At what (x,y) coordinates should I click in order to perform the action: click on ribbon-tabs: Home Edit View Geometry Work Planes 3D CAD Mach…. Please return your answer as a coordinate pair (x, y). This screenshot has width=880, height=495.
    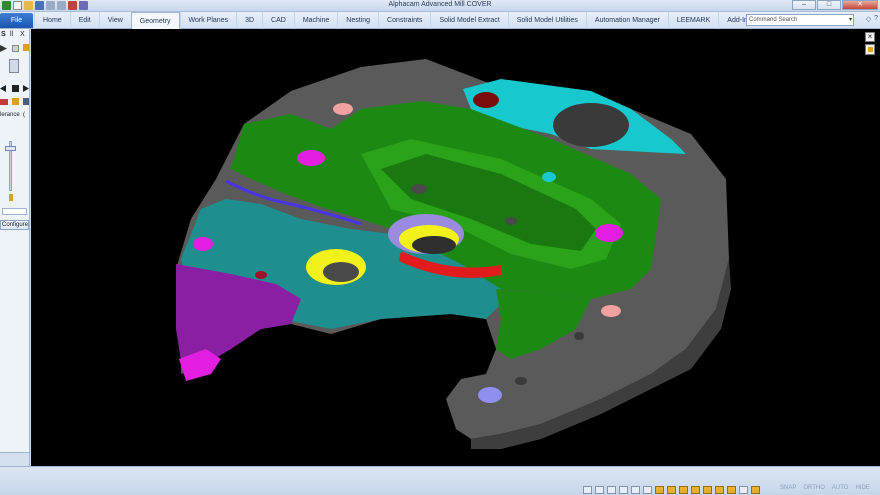
    Looking at the image, I should click on (409, 20).